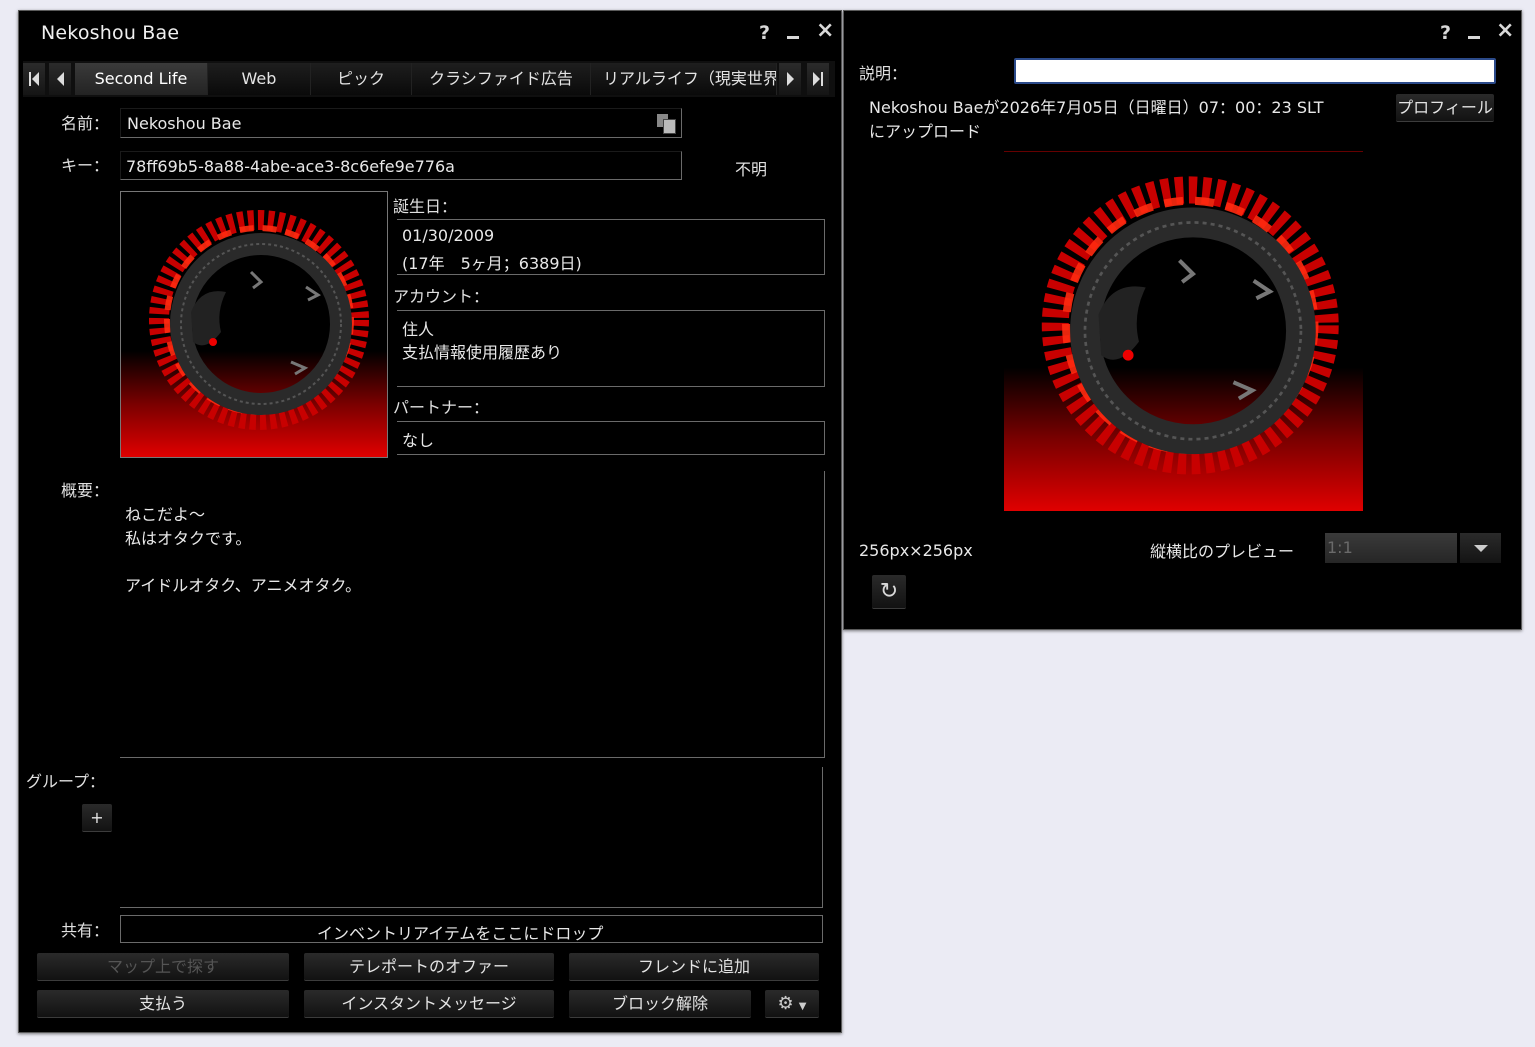  What do you see at coordinates (660, 1004) in the screenshot?
I see `unblock-button: ブロック解除` at bounding box center [660, 1004].